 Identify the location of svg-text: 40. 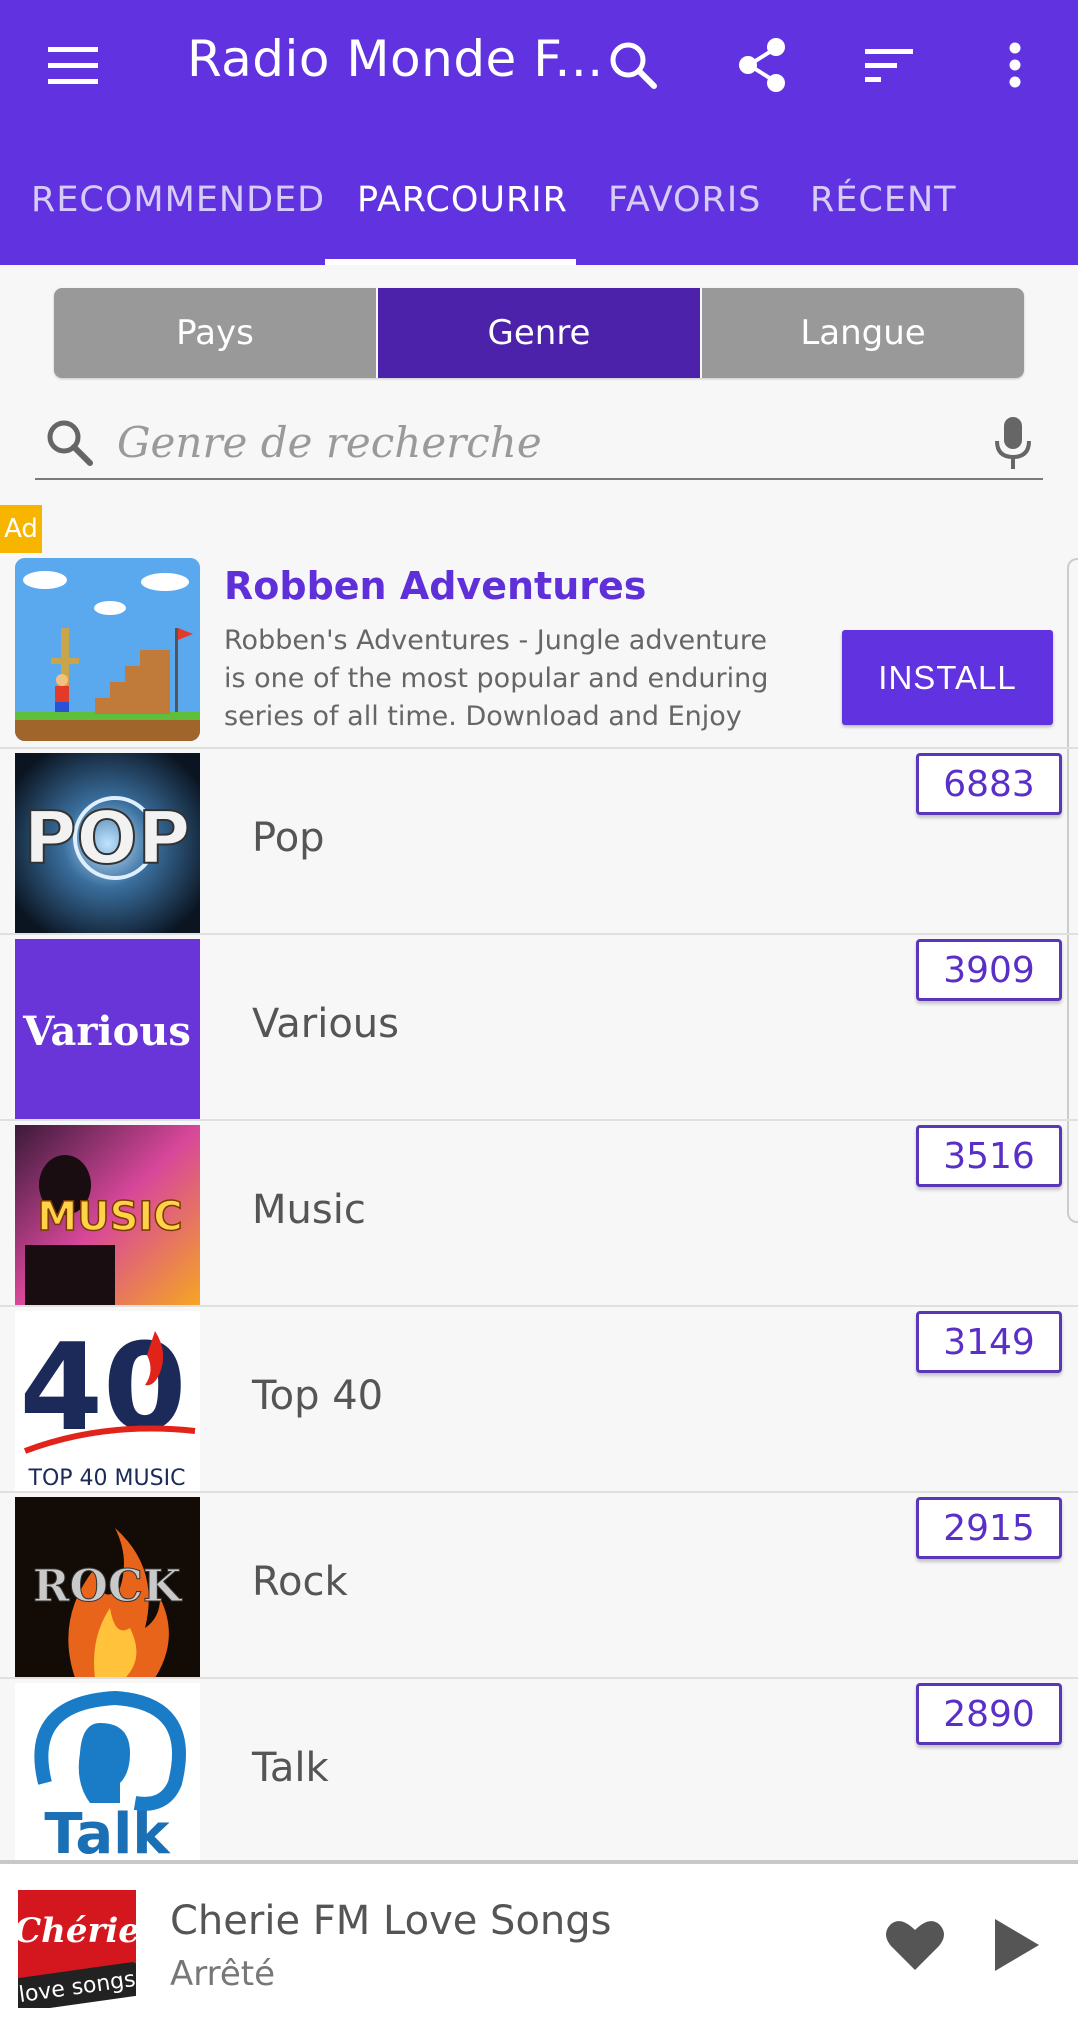
(103, 1388).